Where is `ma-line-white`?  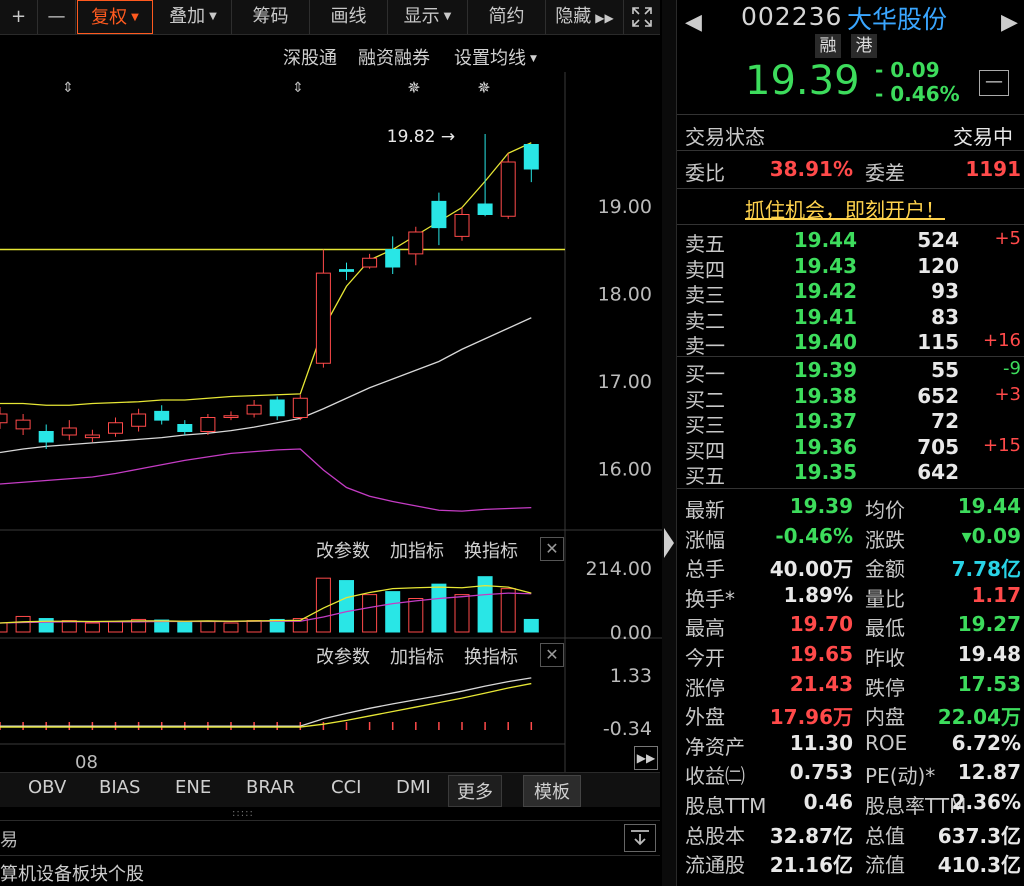 ma-line-white is located at coordinates (266, 385).